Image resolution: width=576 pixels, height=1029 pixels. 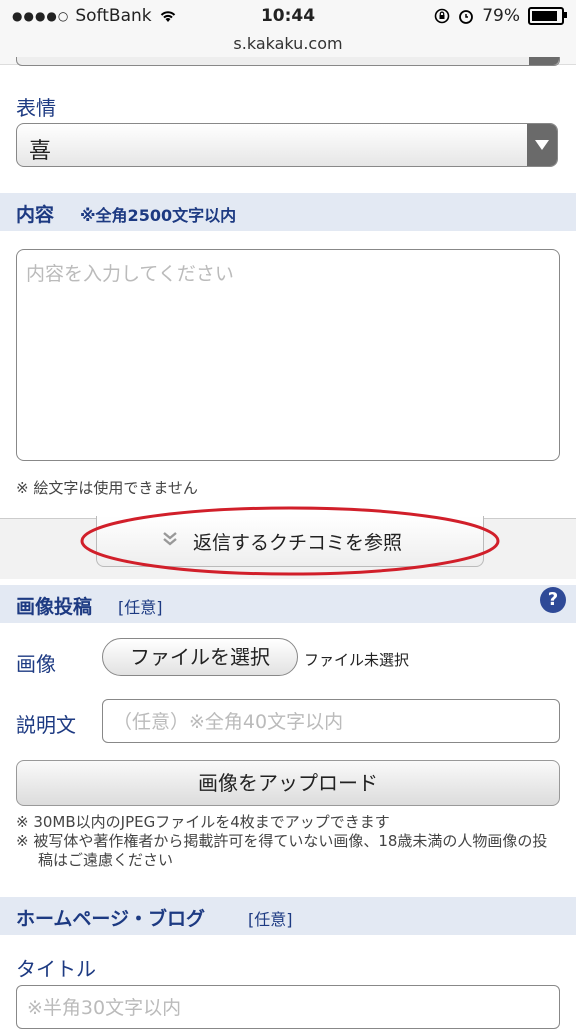 What do you see at coordinates (298, 543) in the screenshot?
I see `reply-button-label: 返信するクチコミを参照` at bounding box center [298, 543].